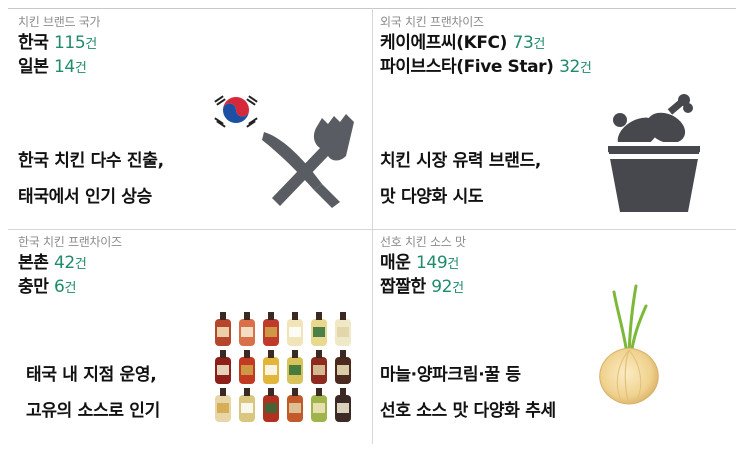  What do you see at coordinates (468, 411) in the screenshot?
I see `description-line: 선호 소스 맛 다양화 추세` at bounding box center [468, 411].